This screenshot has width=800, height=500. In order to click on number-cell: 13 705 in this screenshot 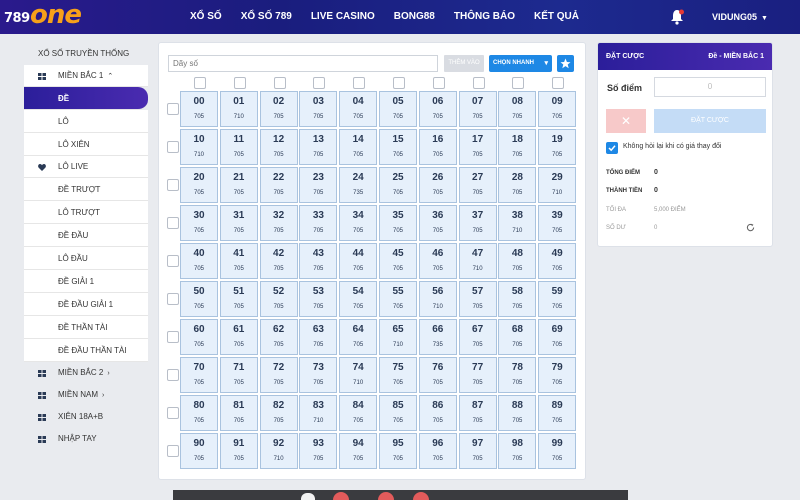, I will do `click(318, 147)`.